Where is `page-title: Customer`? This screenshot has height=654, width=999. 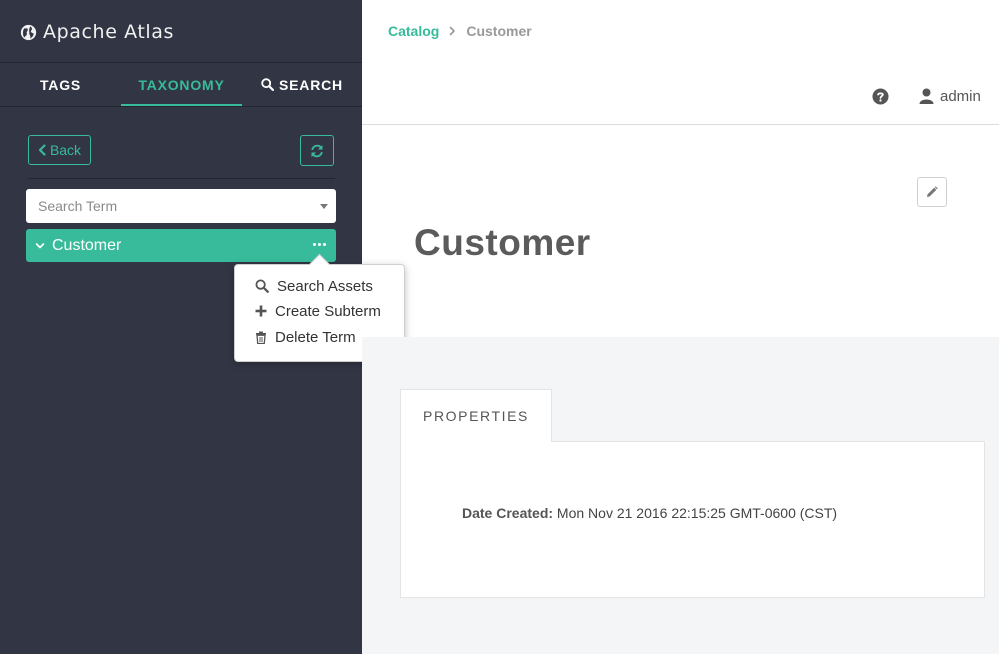
page-title: Customer is located at coordinates (502, 242).